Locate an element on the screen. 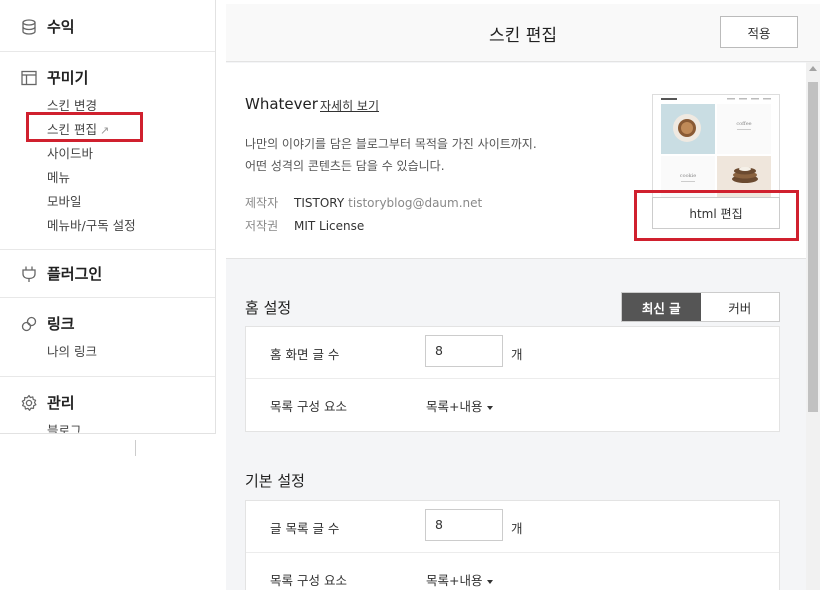 The width and height of the screenshot is (820, 590). layout-icon is located at coordinates (29, 77).